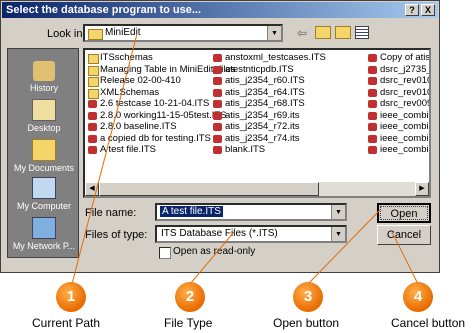 The image size is (475, 333). What do you see at coordinates (308, 297) in the screenshot?
I see `callout-3-badge: 3` at bounding box center [308, 297].